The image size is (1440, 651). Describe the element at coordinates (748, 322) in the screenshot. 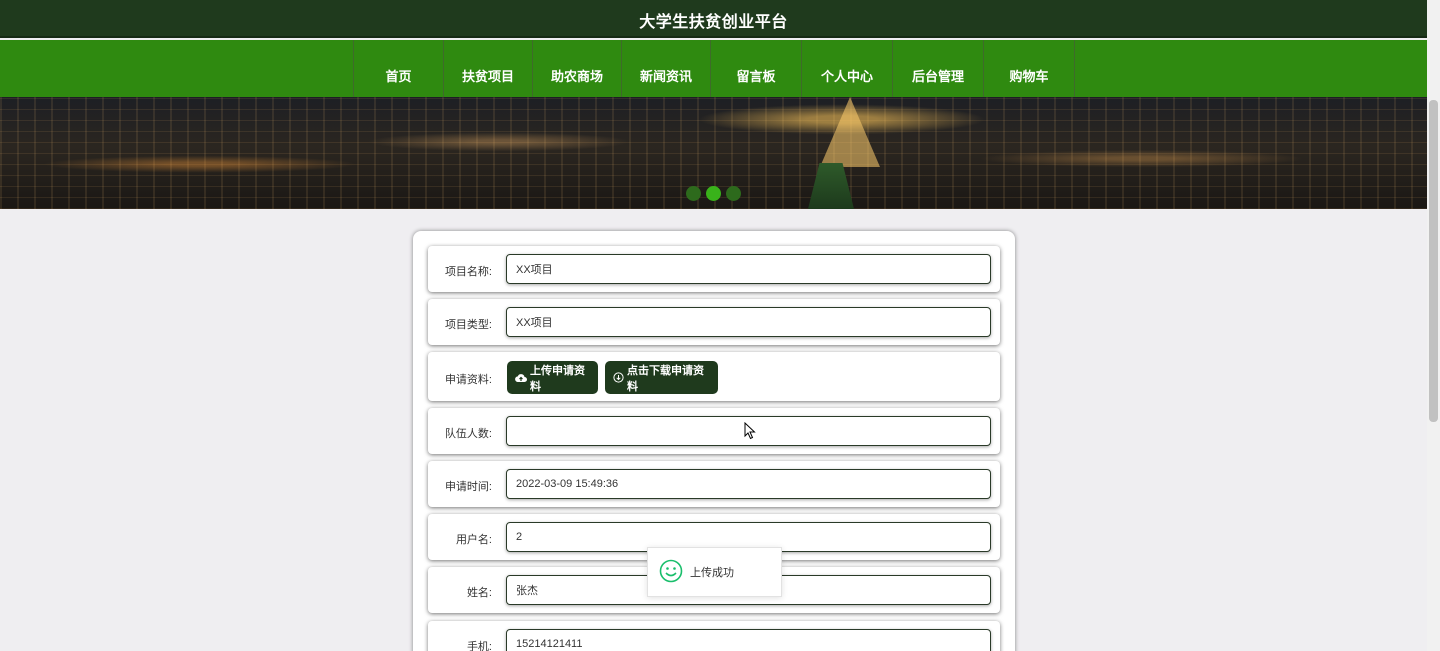

I see `project-type-input` at that location.